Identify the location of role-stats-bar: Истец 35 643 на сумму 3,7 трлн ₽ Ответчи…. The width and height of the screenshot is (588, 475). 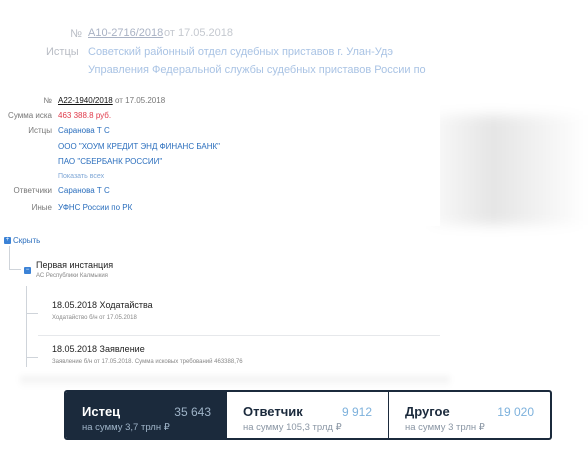
(308, 415).